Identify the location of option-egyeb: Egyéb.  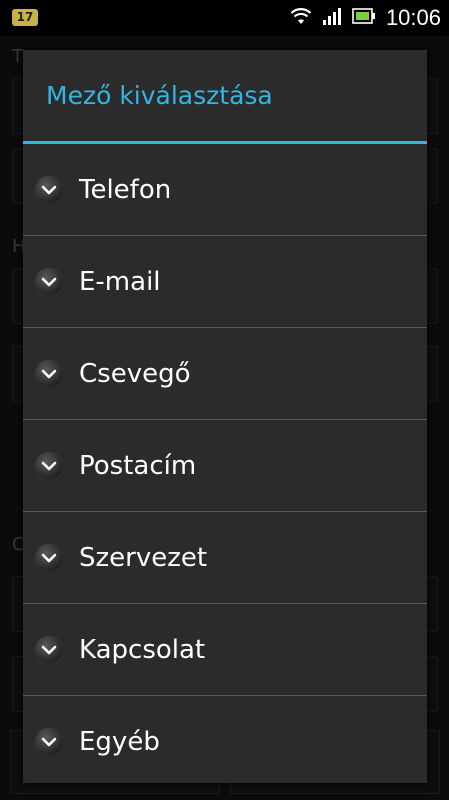
(225, 741).